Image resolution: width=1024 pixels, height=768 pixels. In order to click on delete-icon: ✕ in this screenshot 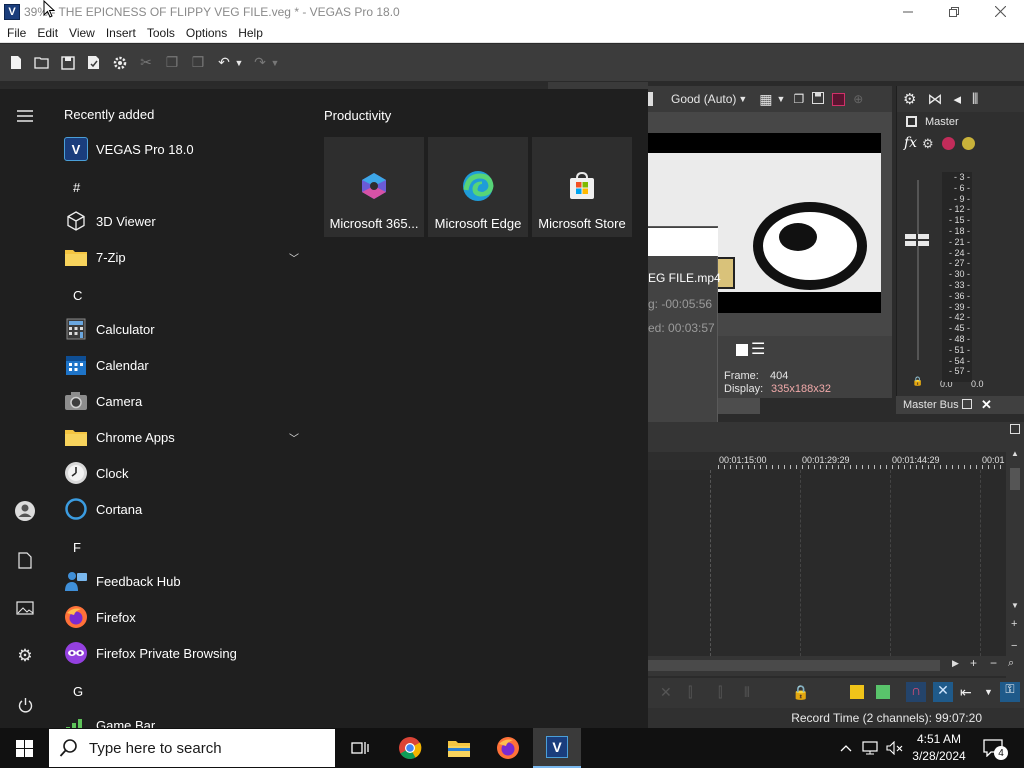, I will do `click(666, 692)`.